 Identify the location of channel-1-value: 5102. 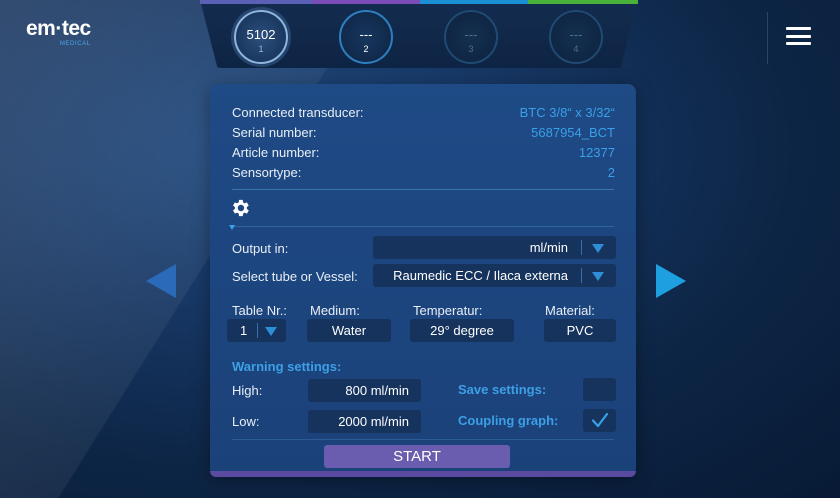
(261, 34).